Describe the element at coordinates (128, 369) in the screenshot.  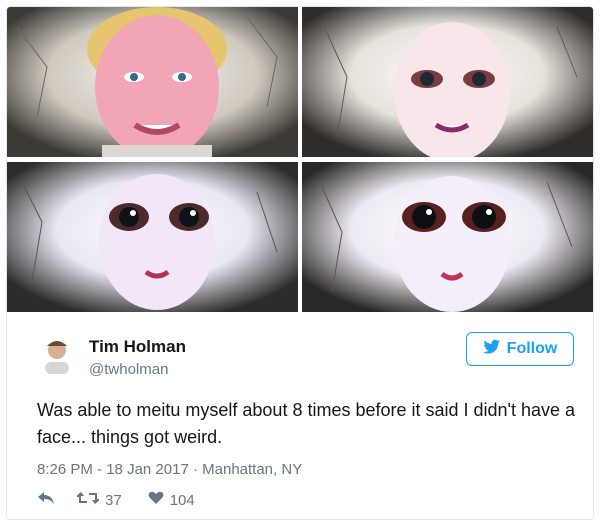
I see `author-handle: @twholman` at that location.